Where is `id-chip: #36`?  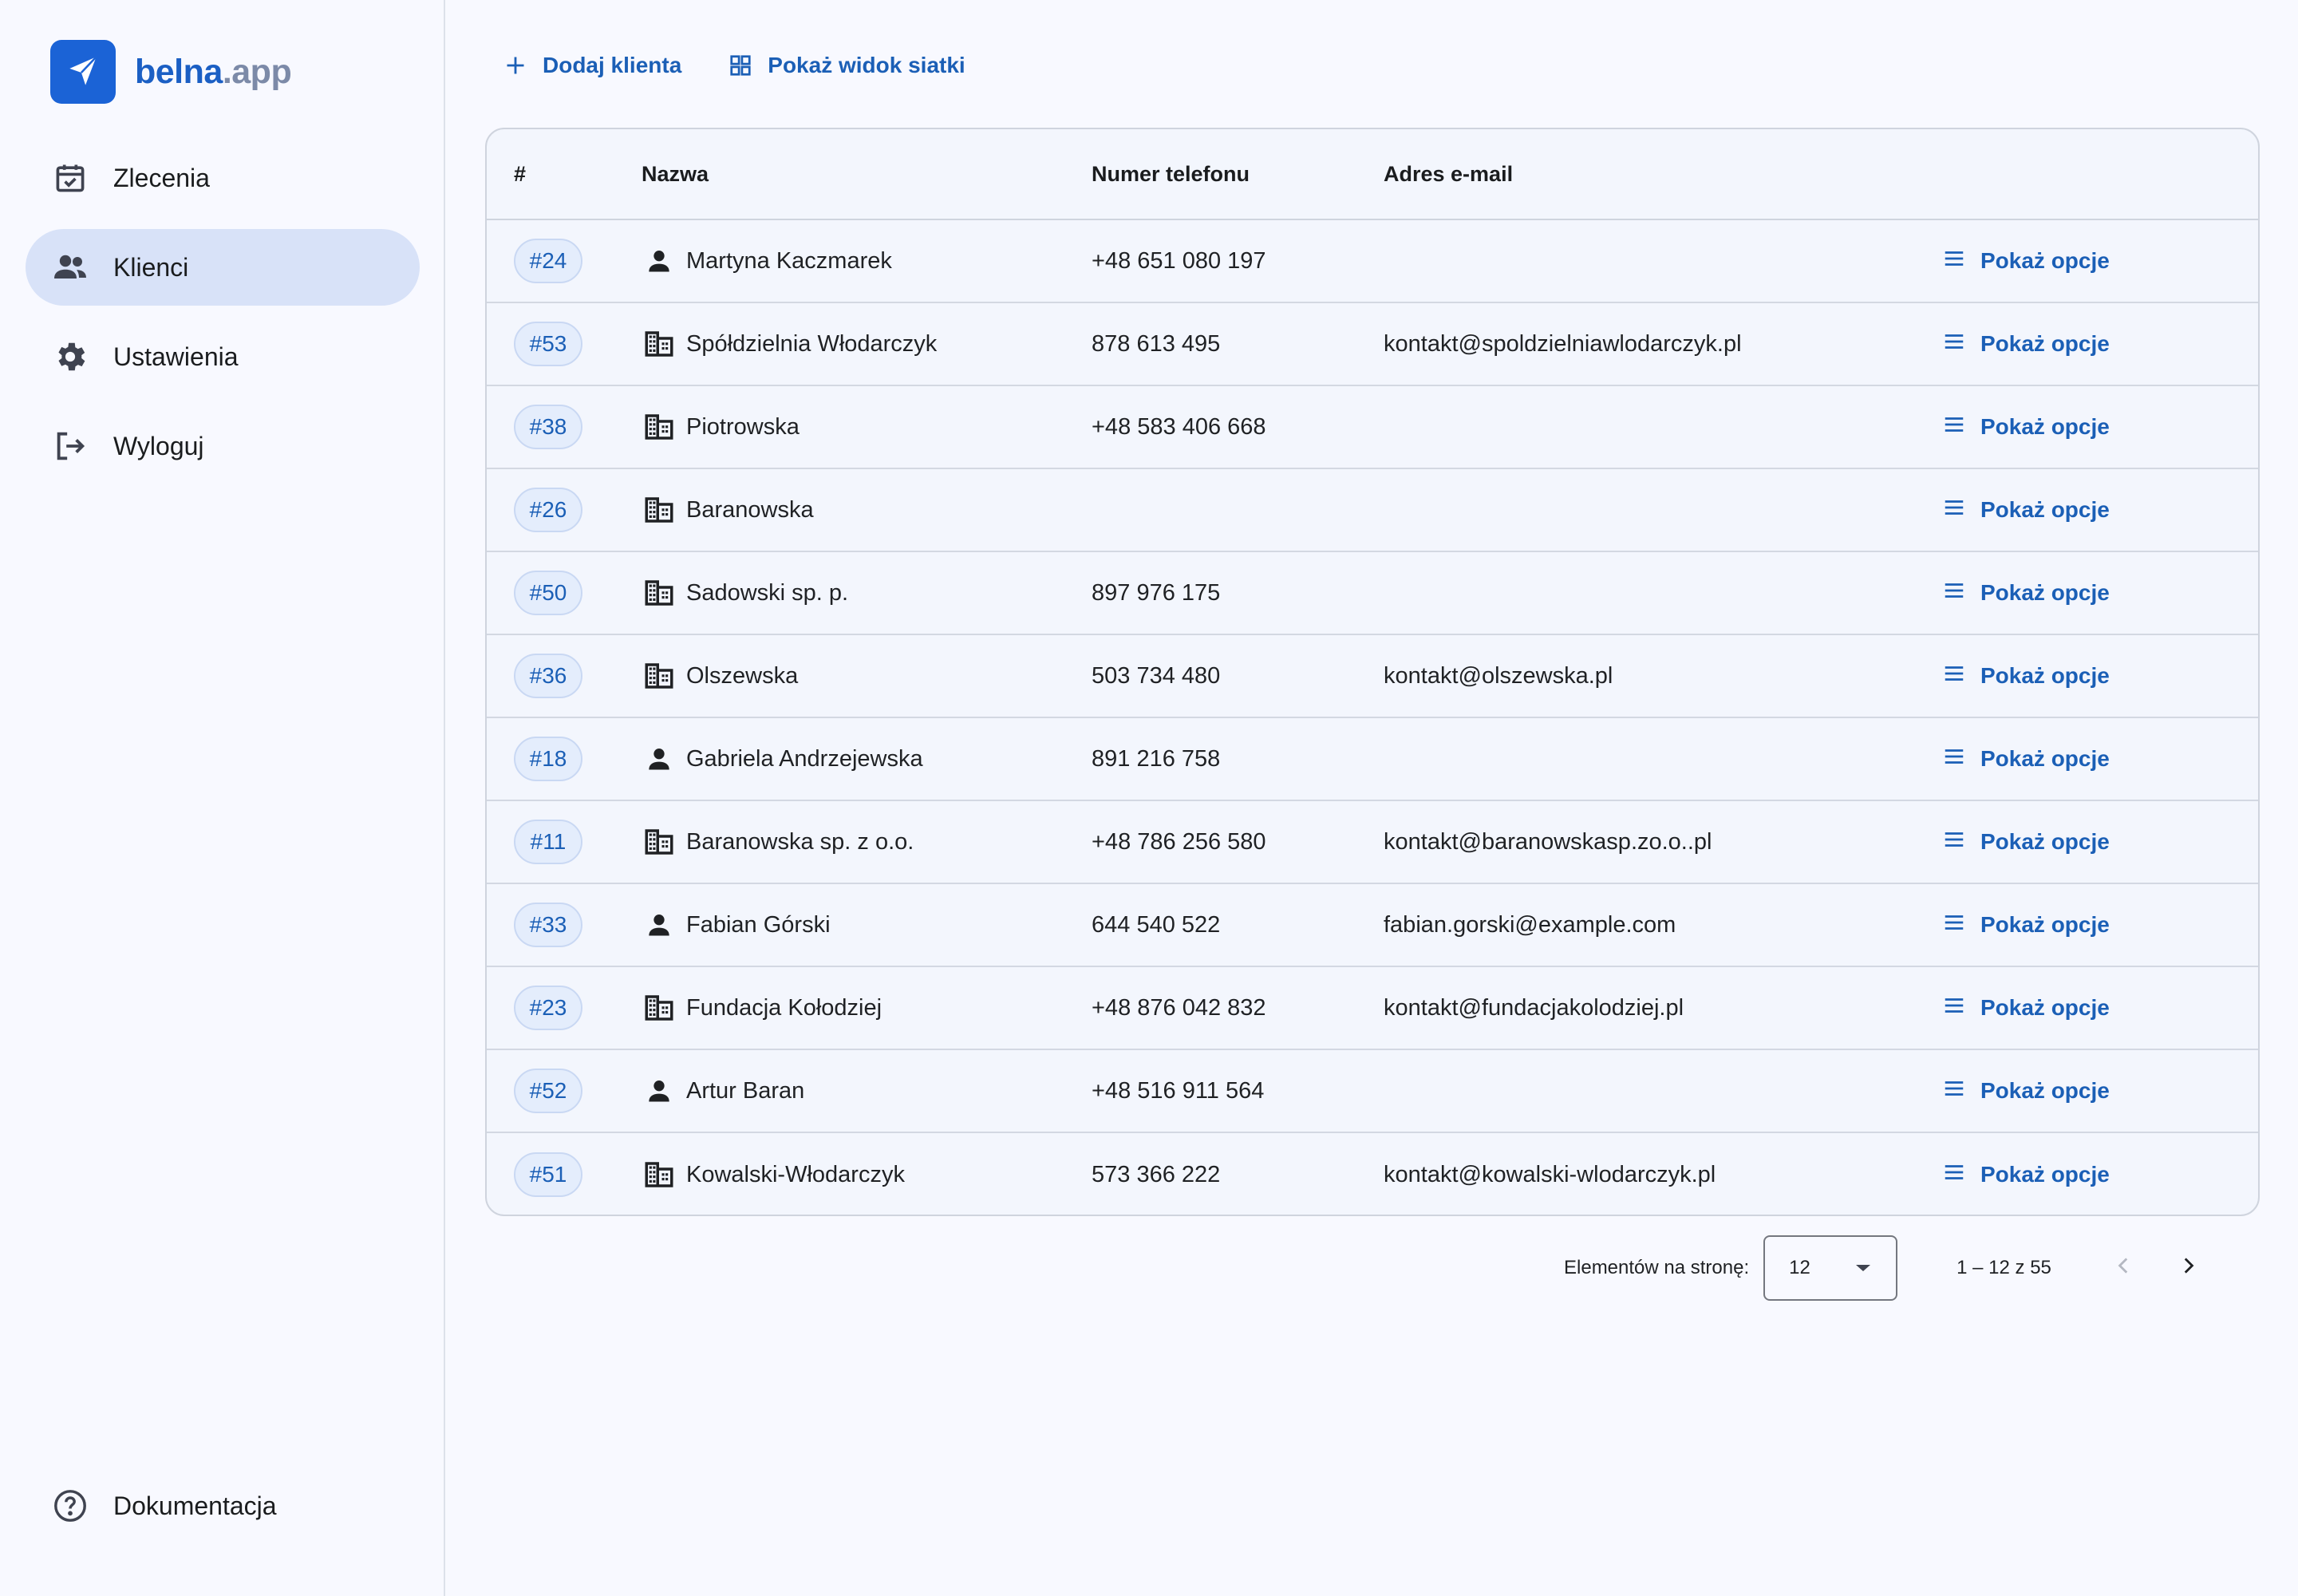 id-chip: #36 is located at coordinates (548, 676).